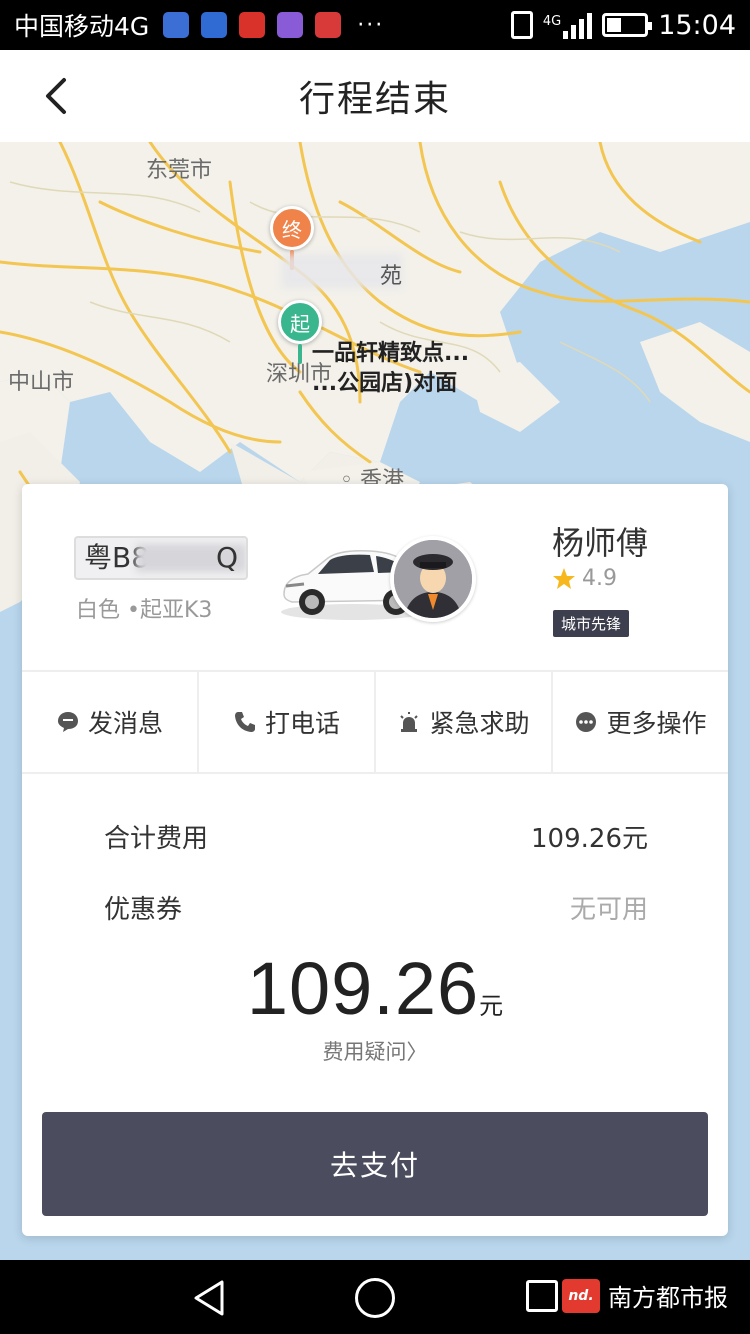 Image resolution: width=750 pixels, height=1334 pixels. Describe the element at coordinates (521, 25) in the screenshot. I see `vibrate-icon` at that location.